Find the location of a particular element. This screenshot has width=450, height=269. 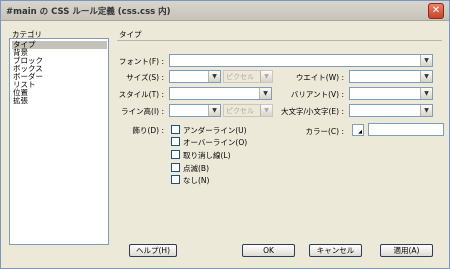

size-select: ▼ is located at coordinates (195, 76).